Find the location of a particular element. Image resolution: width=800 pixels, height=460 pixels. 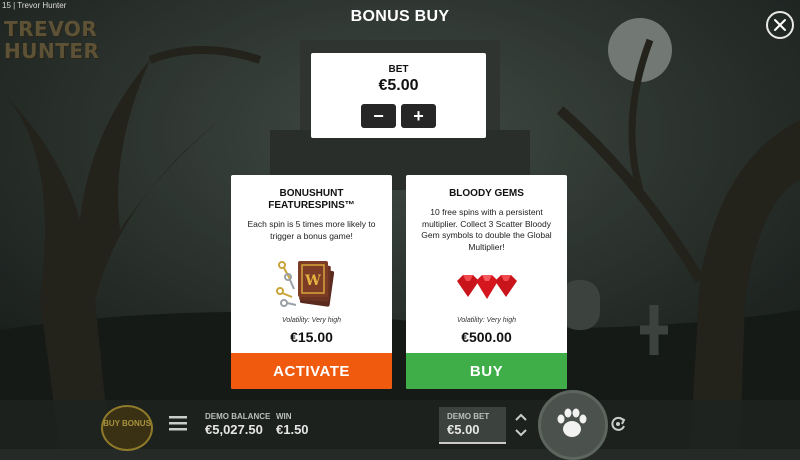

card-price: €500.00 is located at coordinates (486, 337).